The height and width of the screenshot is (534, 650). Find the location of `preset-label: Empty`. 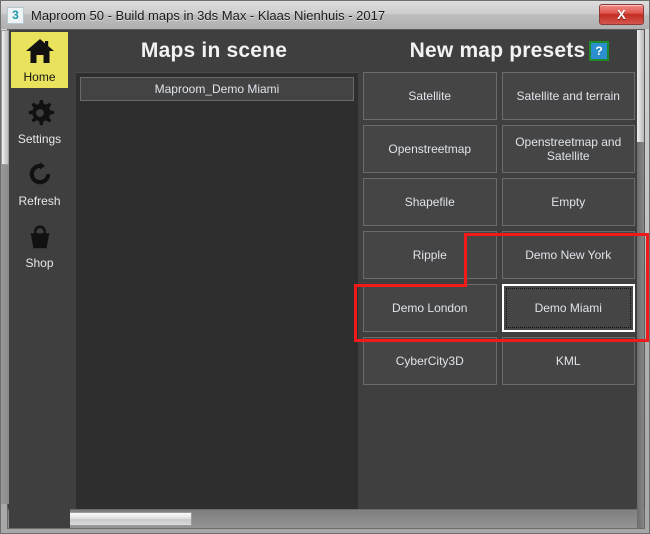

preset-label: Empty is located at coordinates (568, 202).